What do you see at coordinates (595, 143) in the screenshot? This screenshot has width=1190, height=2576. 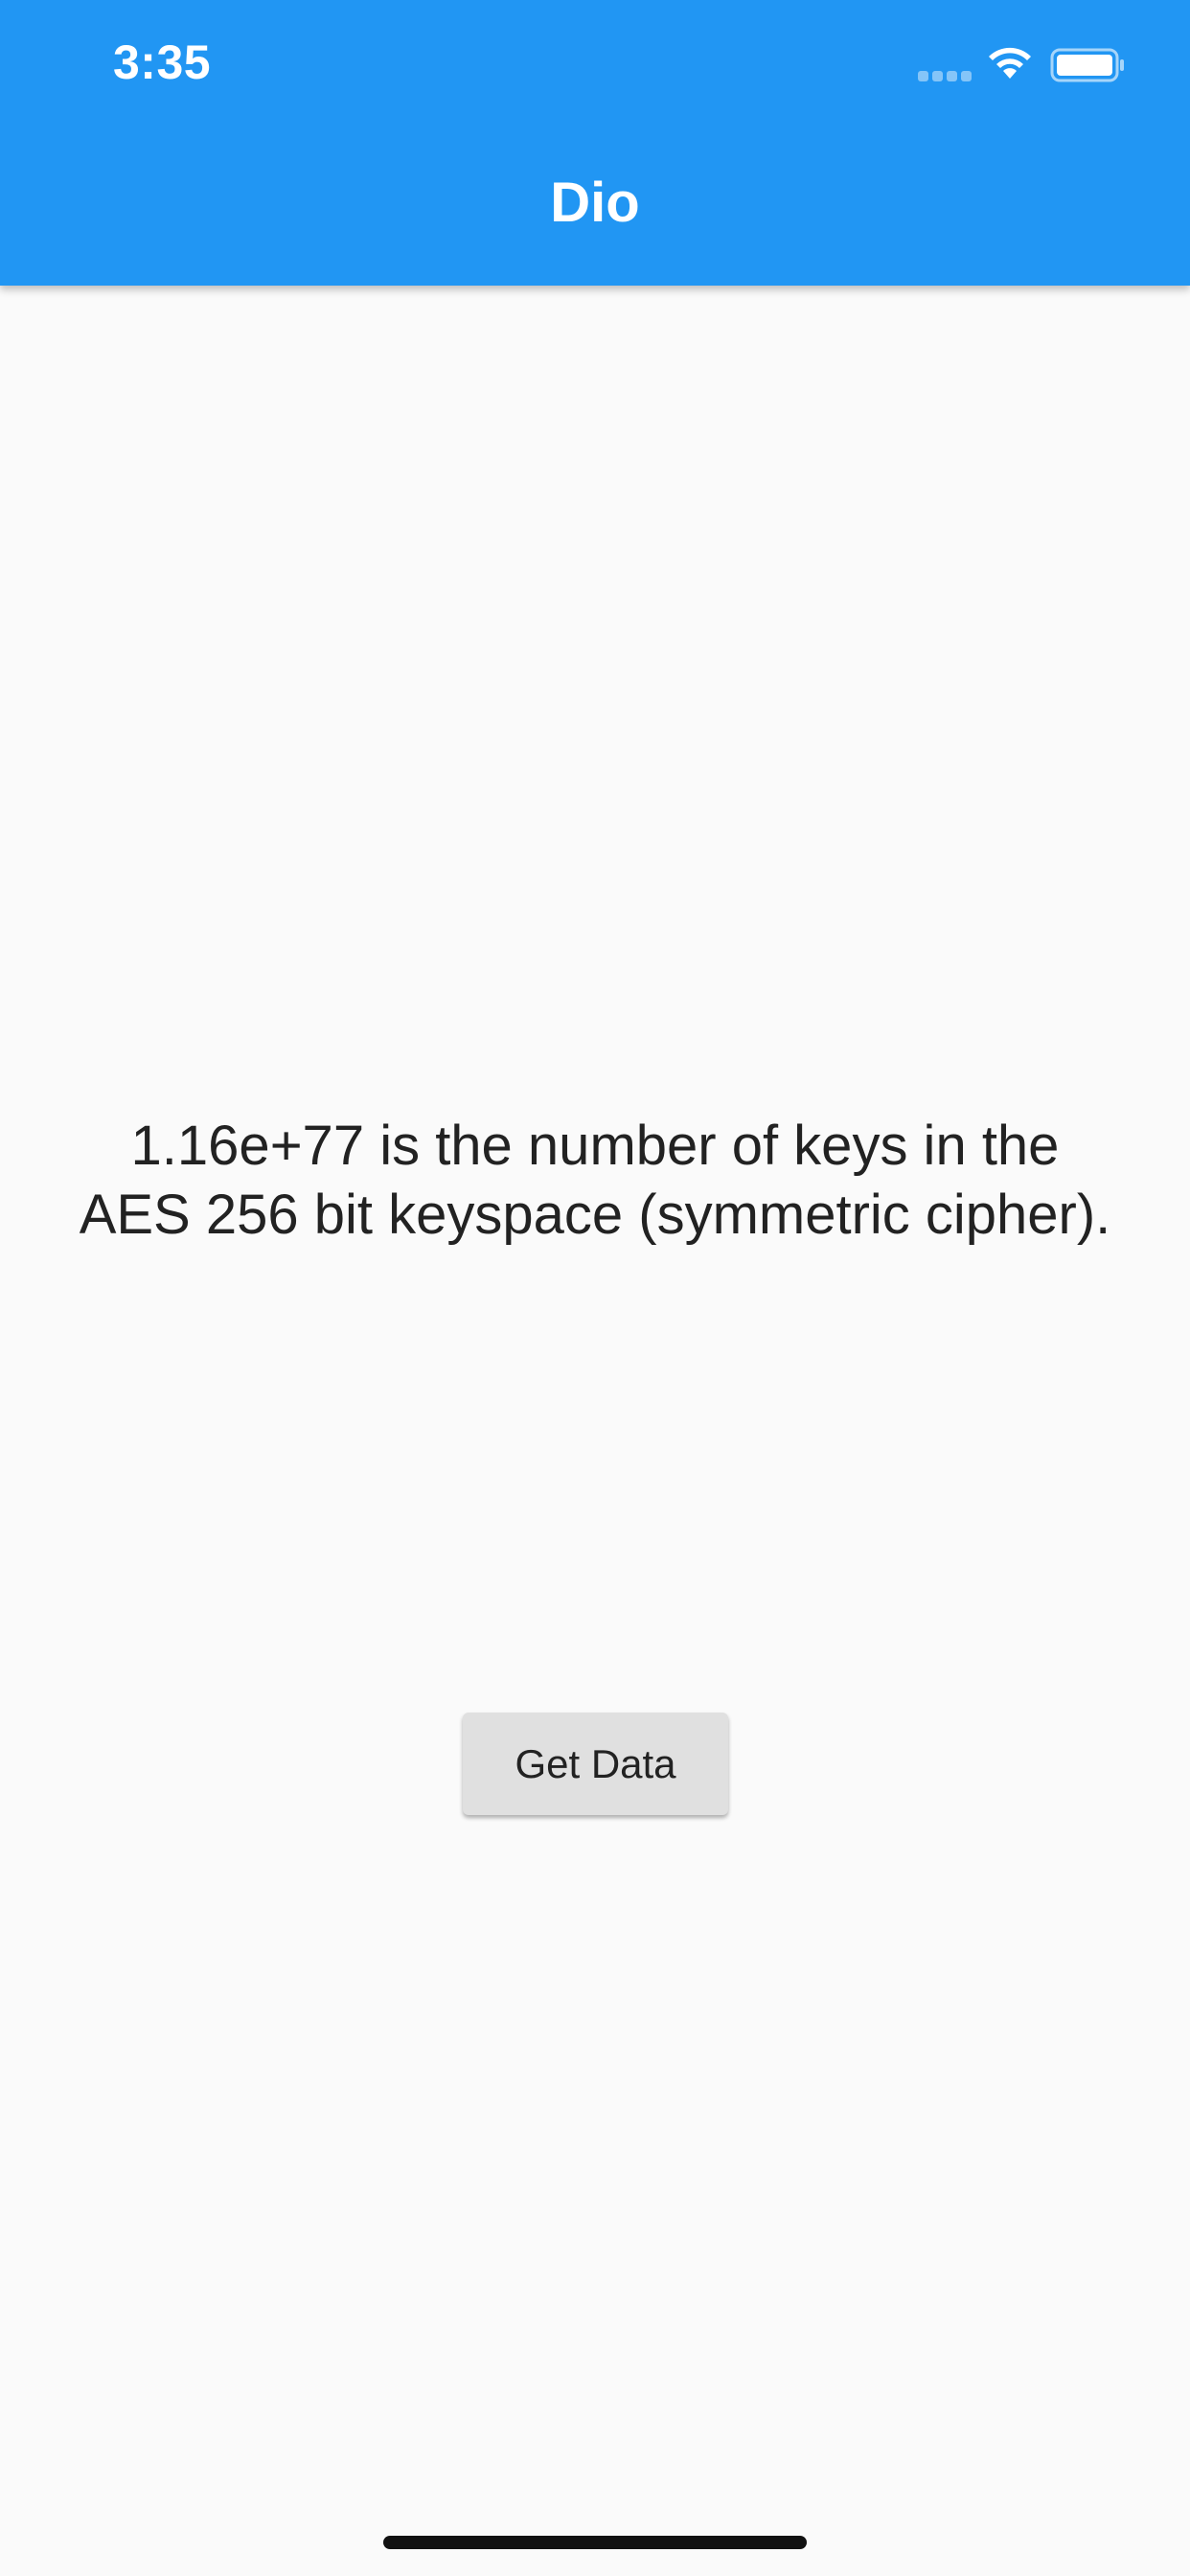 I see `app-bar: 3:35 Dio` at bounding box center [595, 143].